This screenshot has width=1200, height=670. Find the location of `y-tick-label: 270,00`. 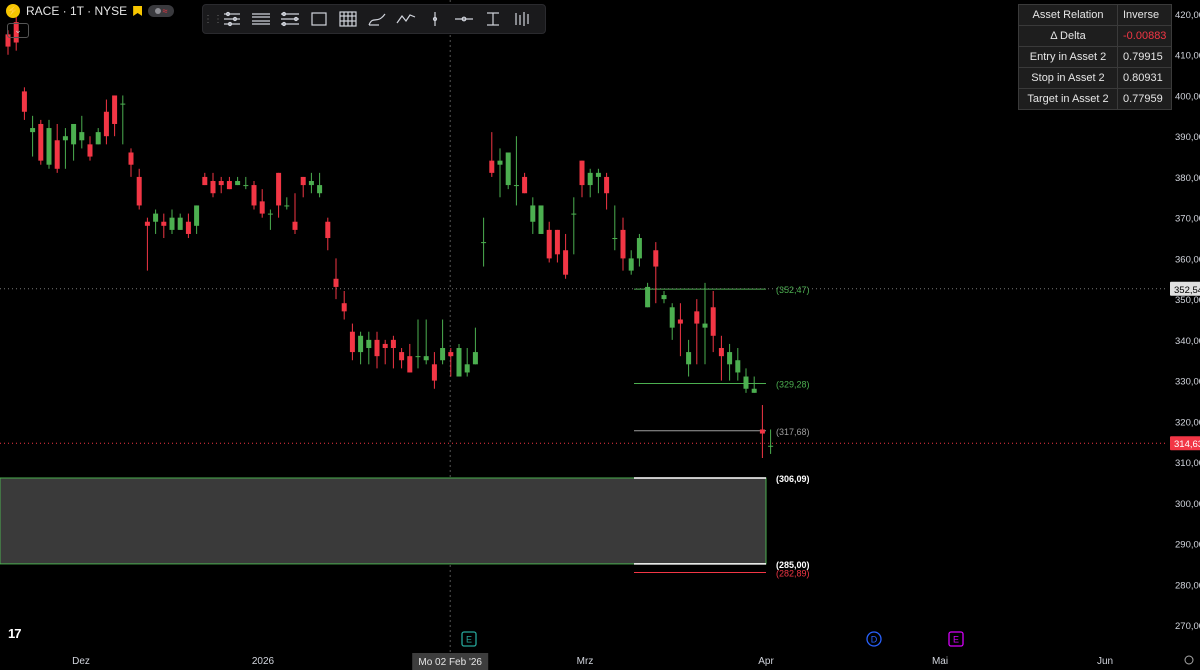

y-tick-label: 270,00 is located at coordinates (1187, 626).